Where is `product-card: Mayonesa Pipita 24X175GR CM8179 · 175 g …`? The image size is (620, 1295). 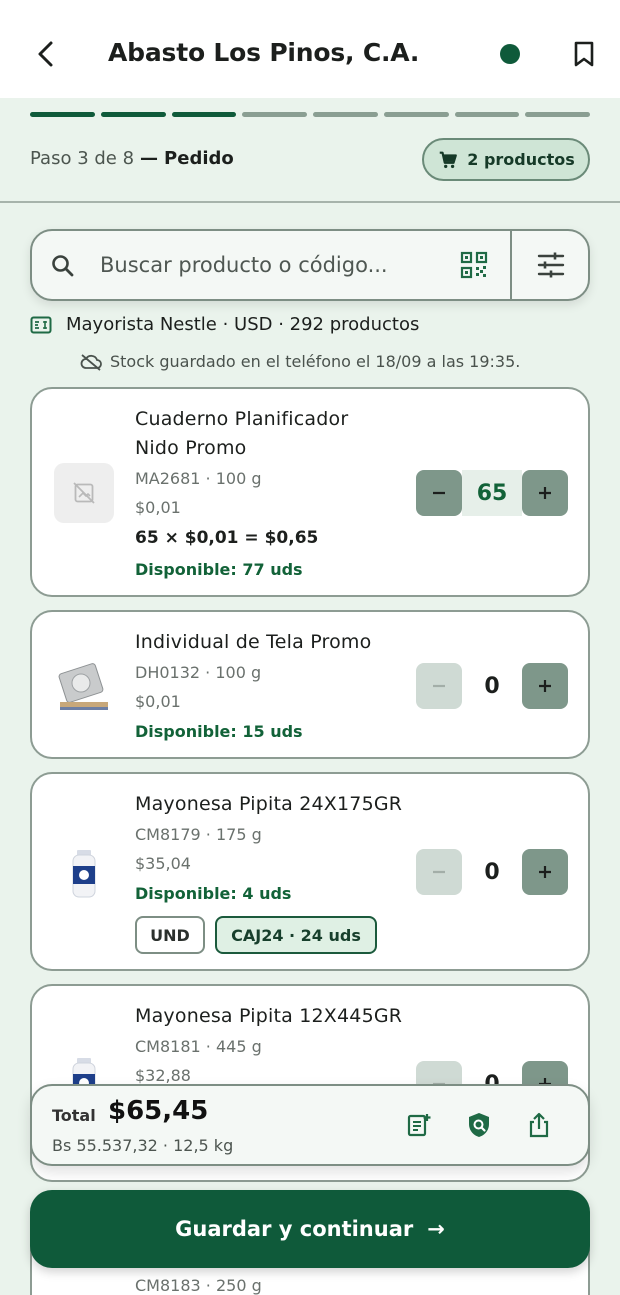
product-card: Mayonesa Pipita 24X175GR CM8179 · 175 g … is located at coordinates (310, 871).